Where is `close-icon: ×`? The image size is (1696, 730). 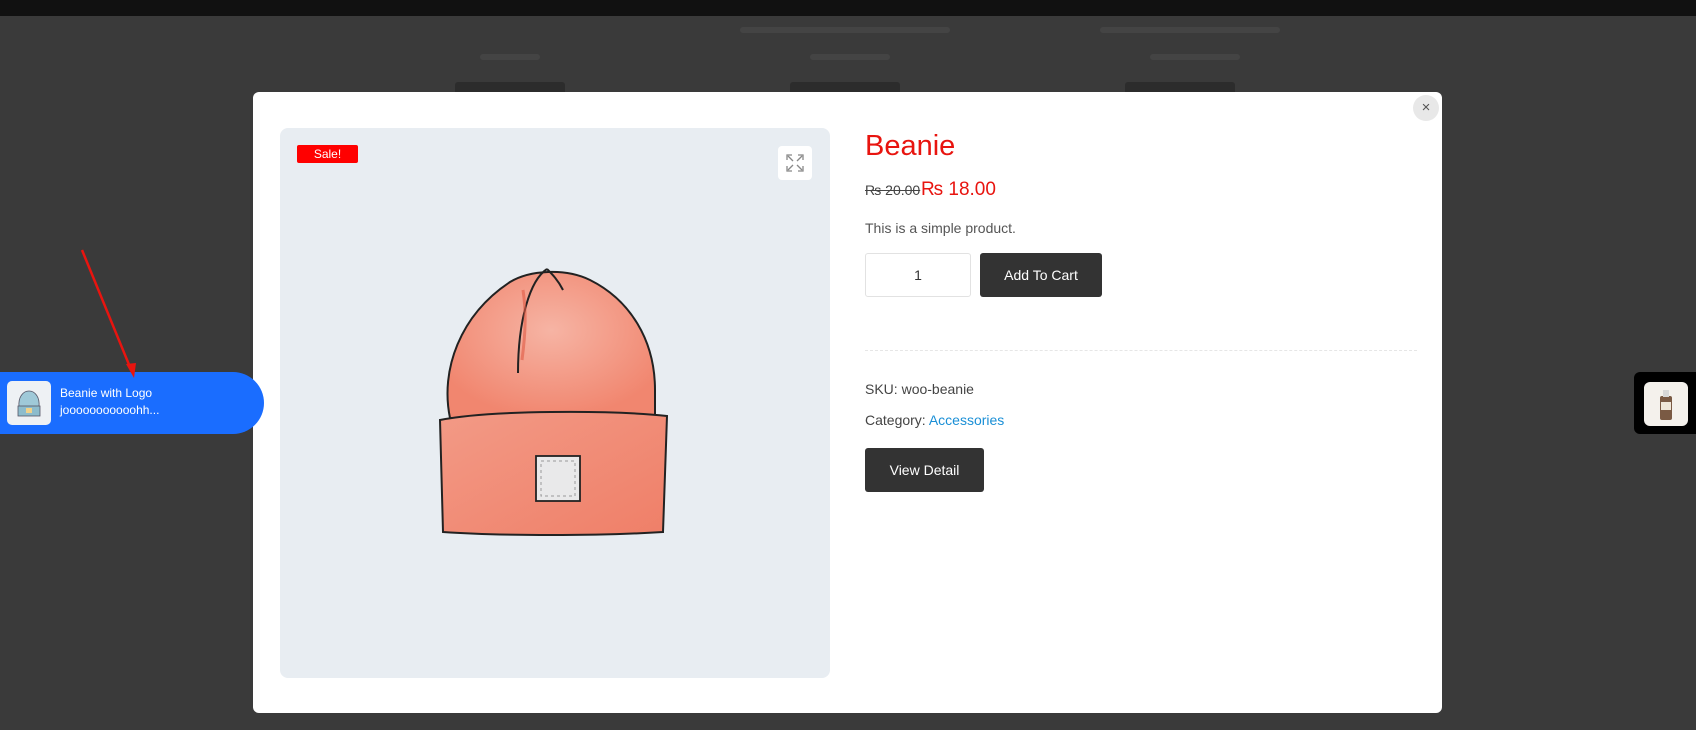
close-icon: × is located at coordinates (1426, 108).